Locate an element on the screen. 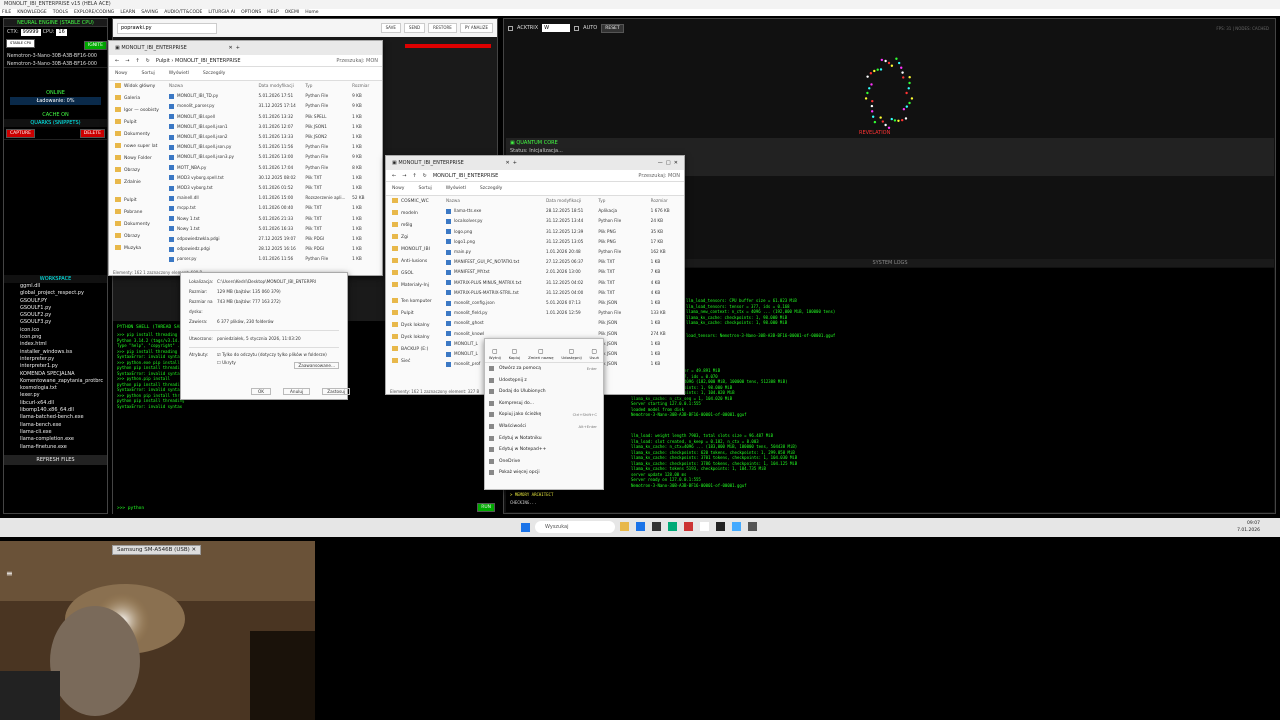 Image resolution: width=1280 pixels, height=720 pixels. workspace-file: ggml.dll is located at coordinates (63, 286).